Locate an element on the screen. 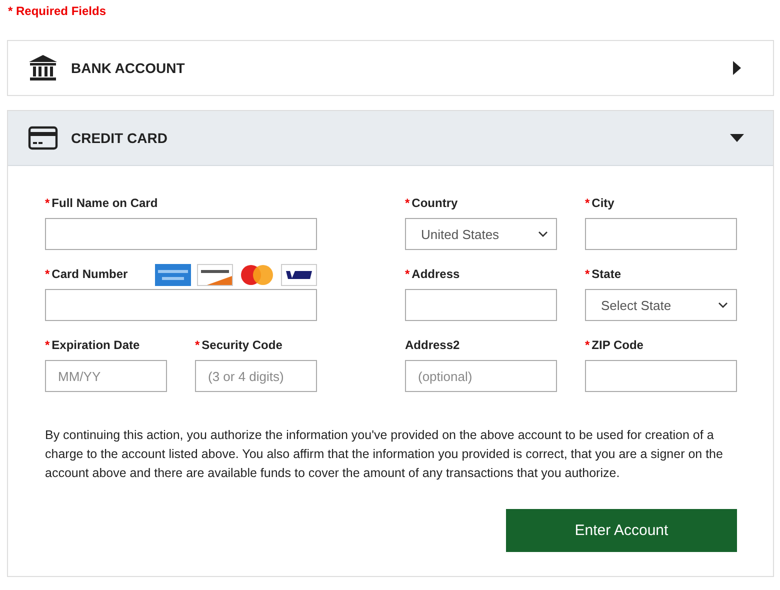  accordion-header: CREDIT CARD is located at coordinates (390, 138).